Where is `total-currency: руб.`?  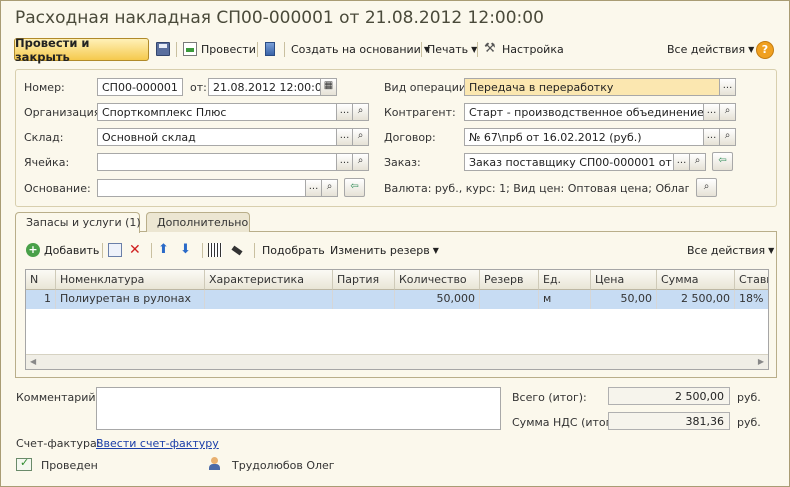 total-currency: руб. is located at coordinates (749, 397).